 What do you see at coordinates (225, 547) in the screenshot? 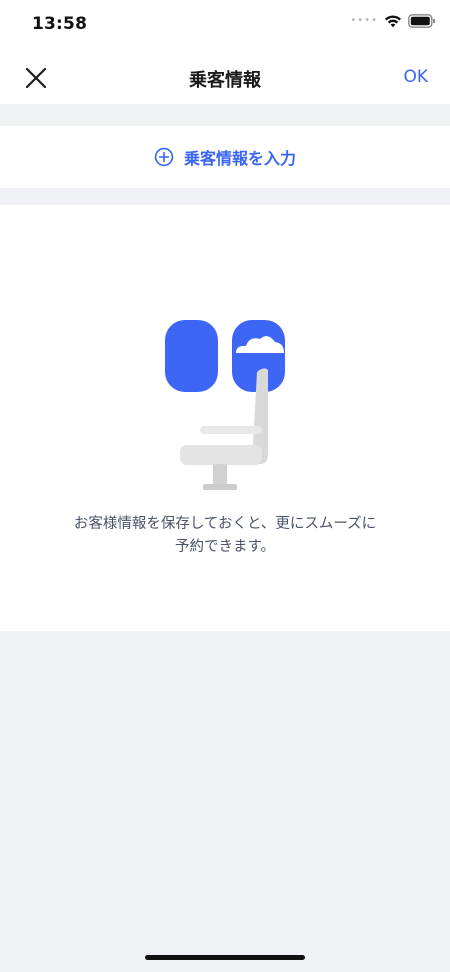
I see `empty-state-message-line2: 予約できます。` at bounding box center [225, 547].